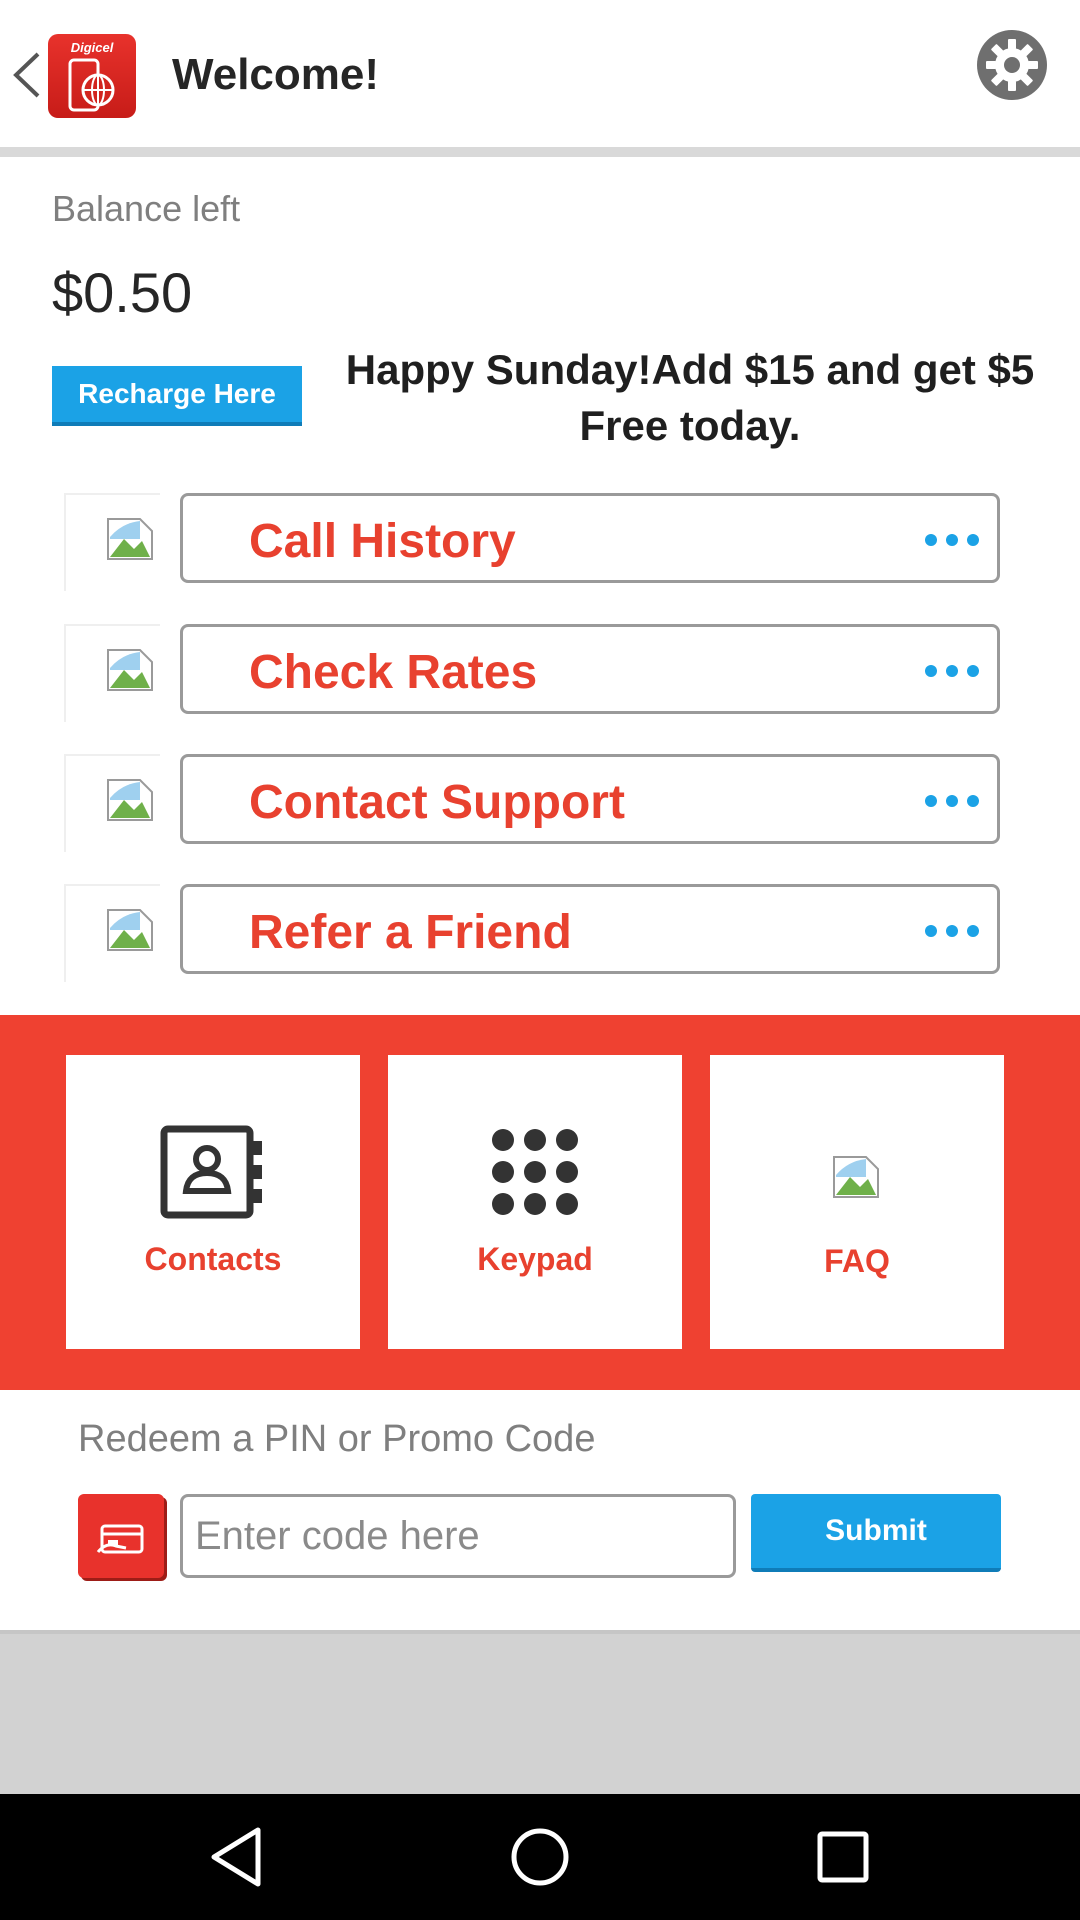 The width and height of the screenshot is (1080, 1920). I want to click on menu-item-box: Refer a Friend, so click(590, 929).